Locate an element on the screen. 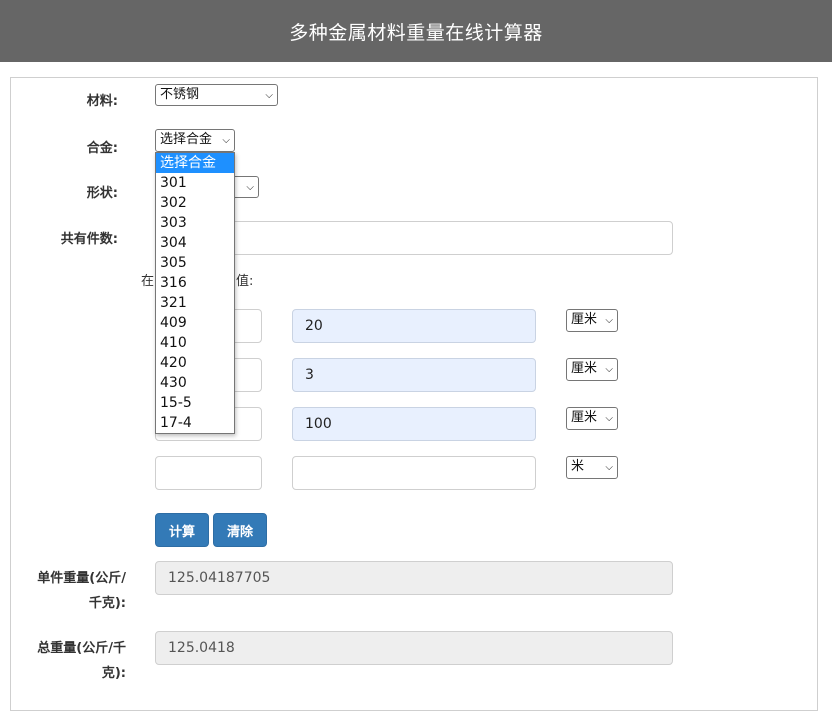  dim-unit-select-4: 米 ⌵ is located at coordinates (592, 467).